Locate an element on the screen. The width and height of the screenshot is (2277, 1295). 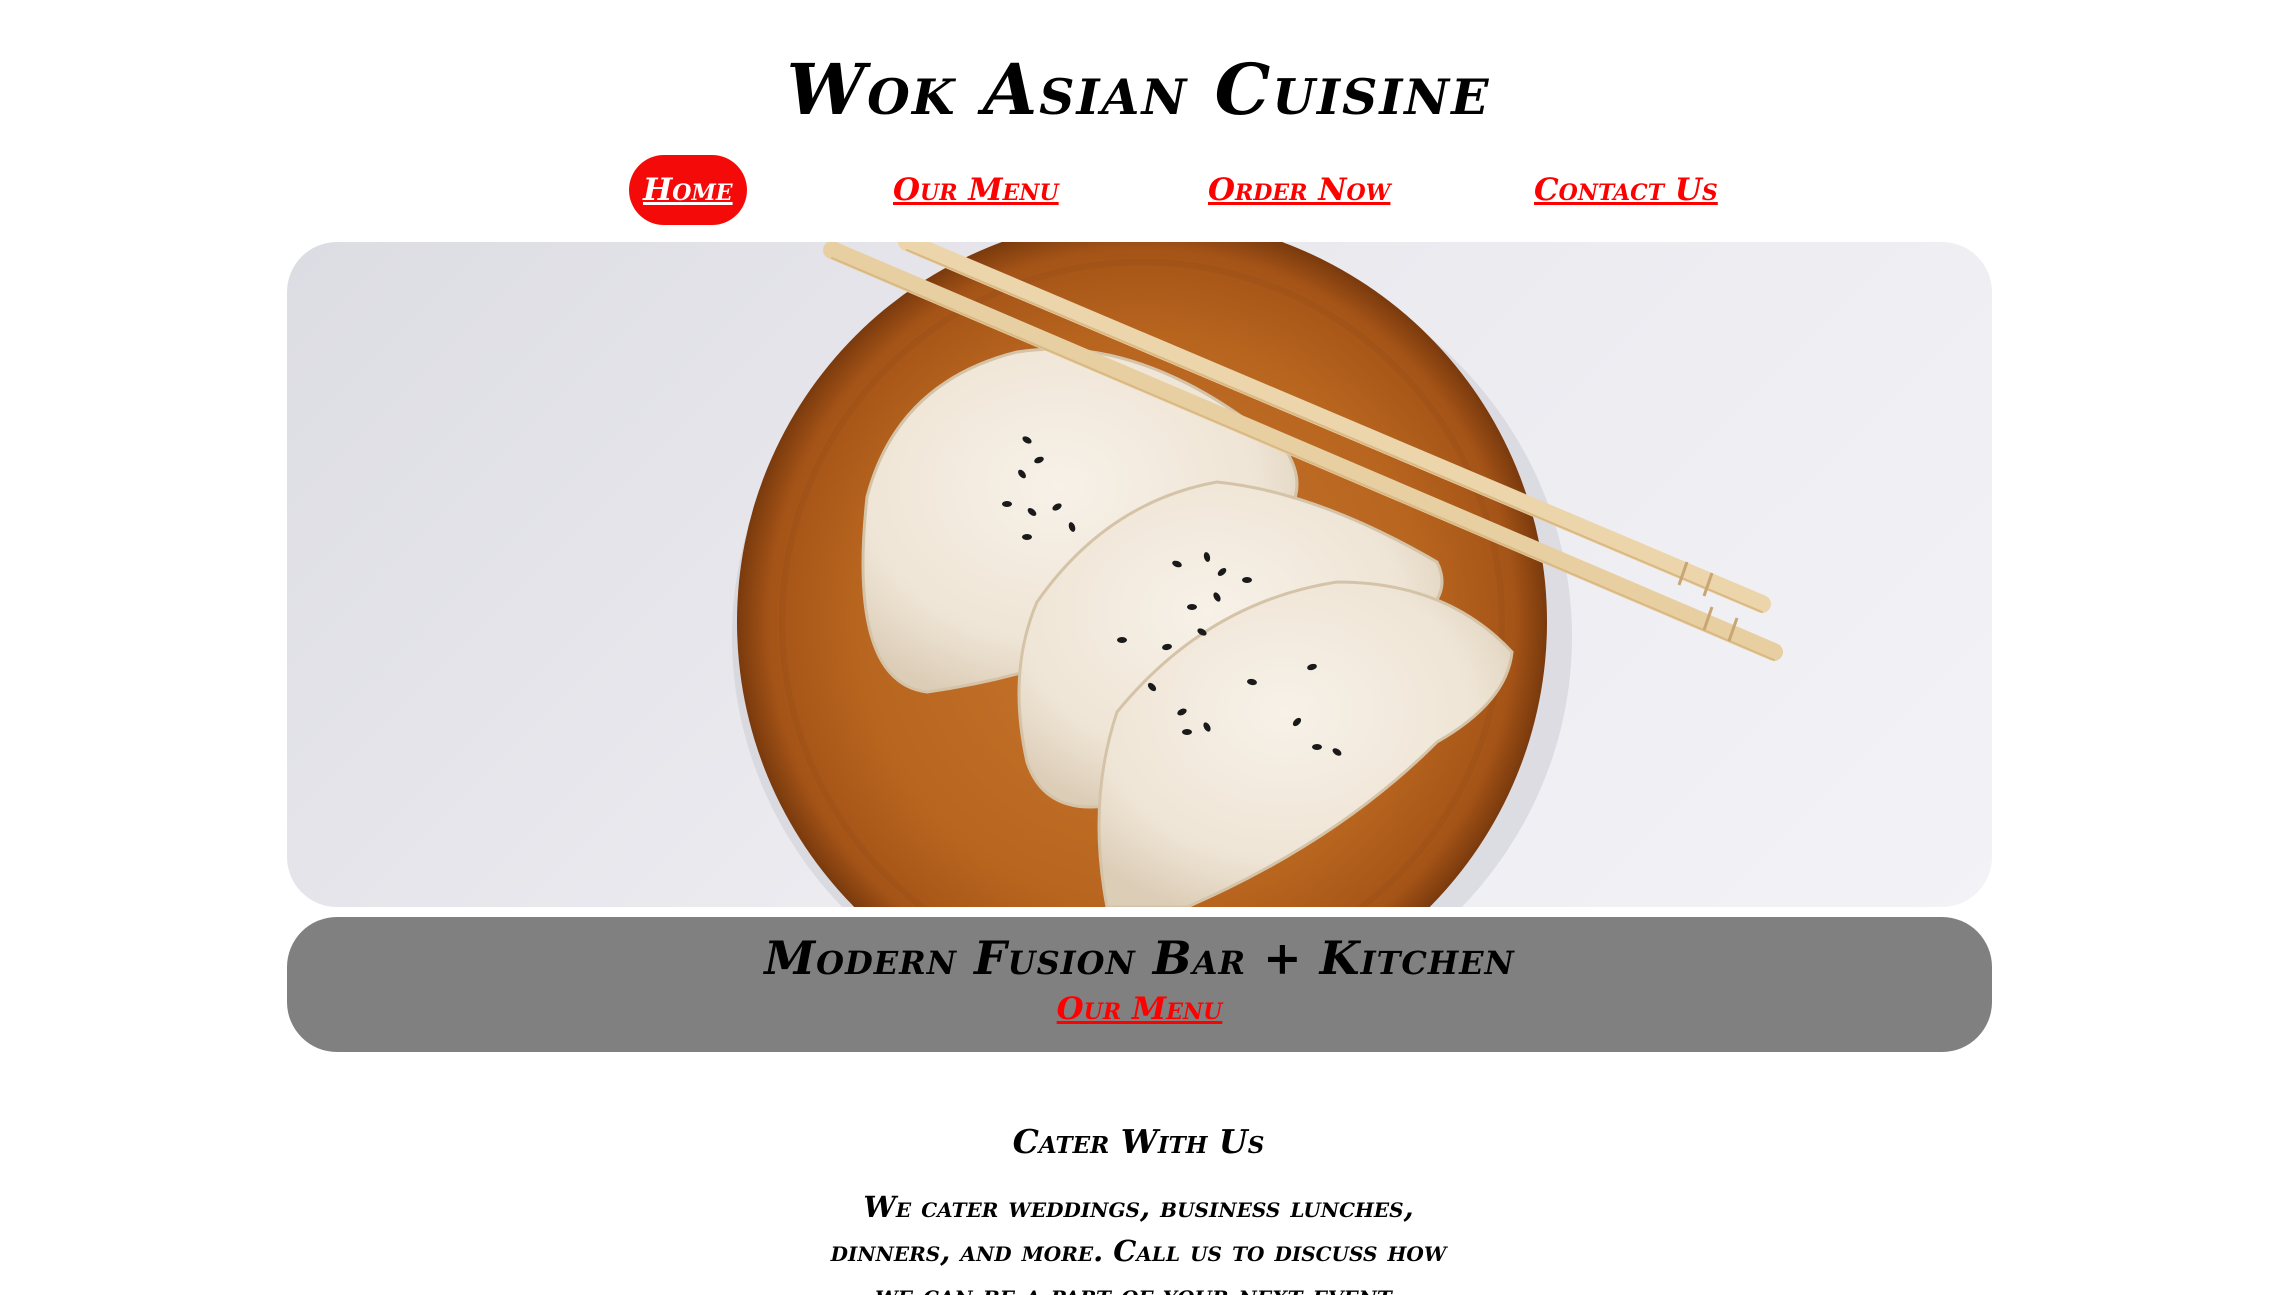
nav-order-now: Order Now is located at coordinates (1299, 190).